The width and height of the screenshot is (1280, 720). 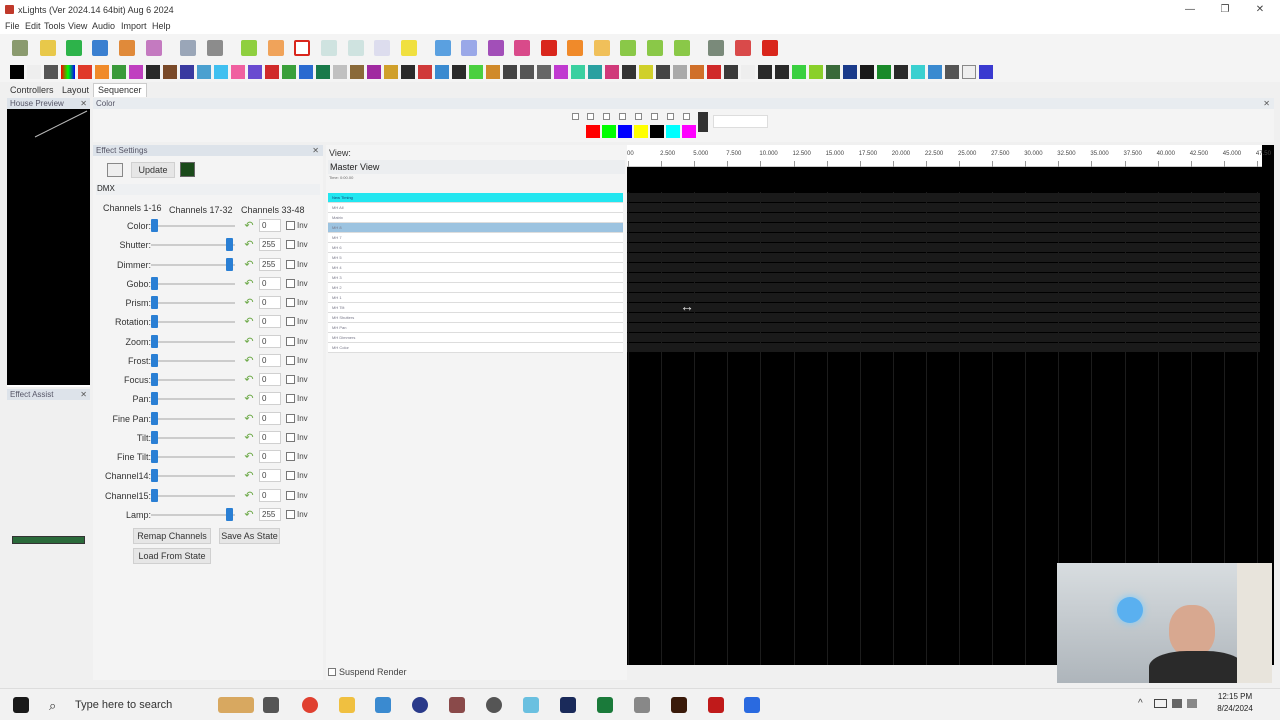 I want to click on garlands-effect-icon, so click(x=289, y=72).